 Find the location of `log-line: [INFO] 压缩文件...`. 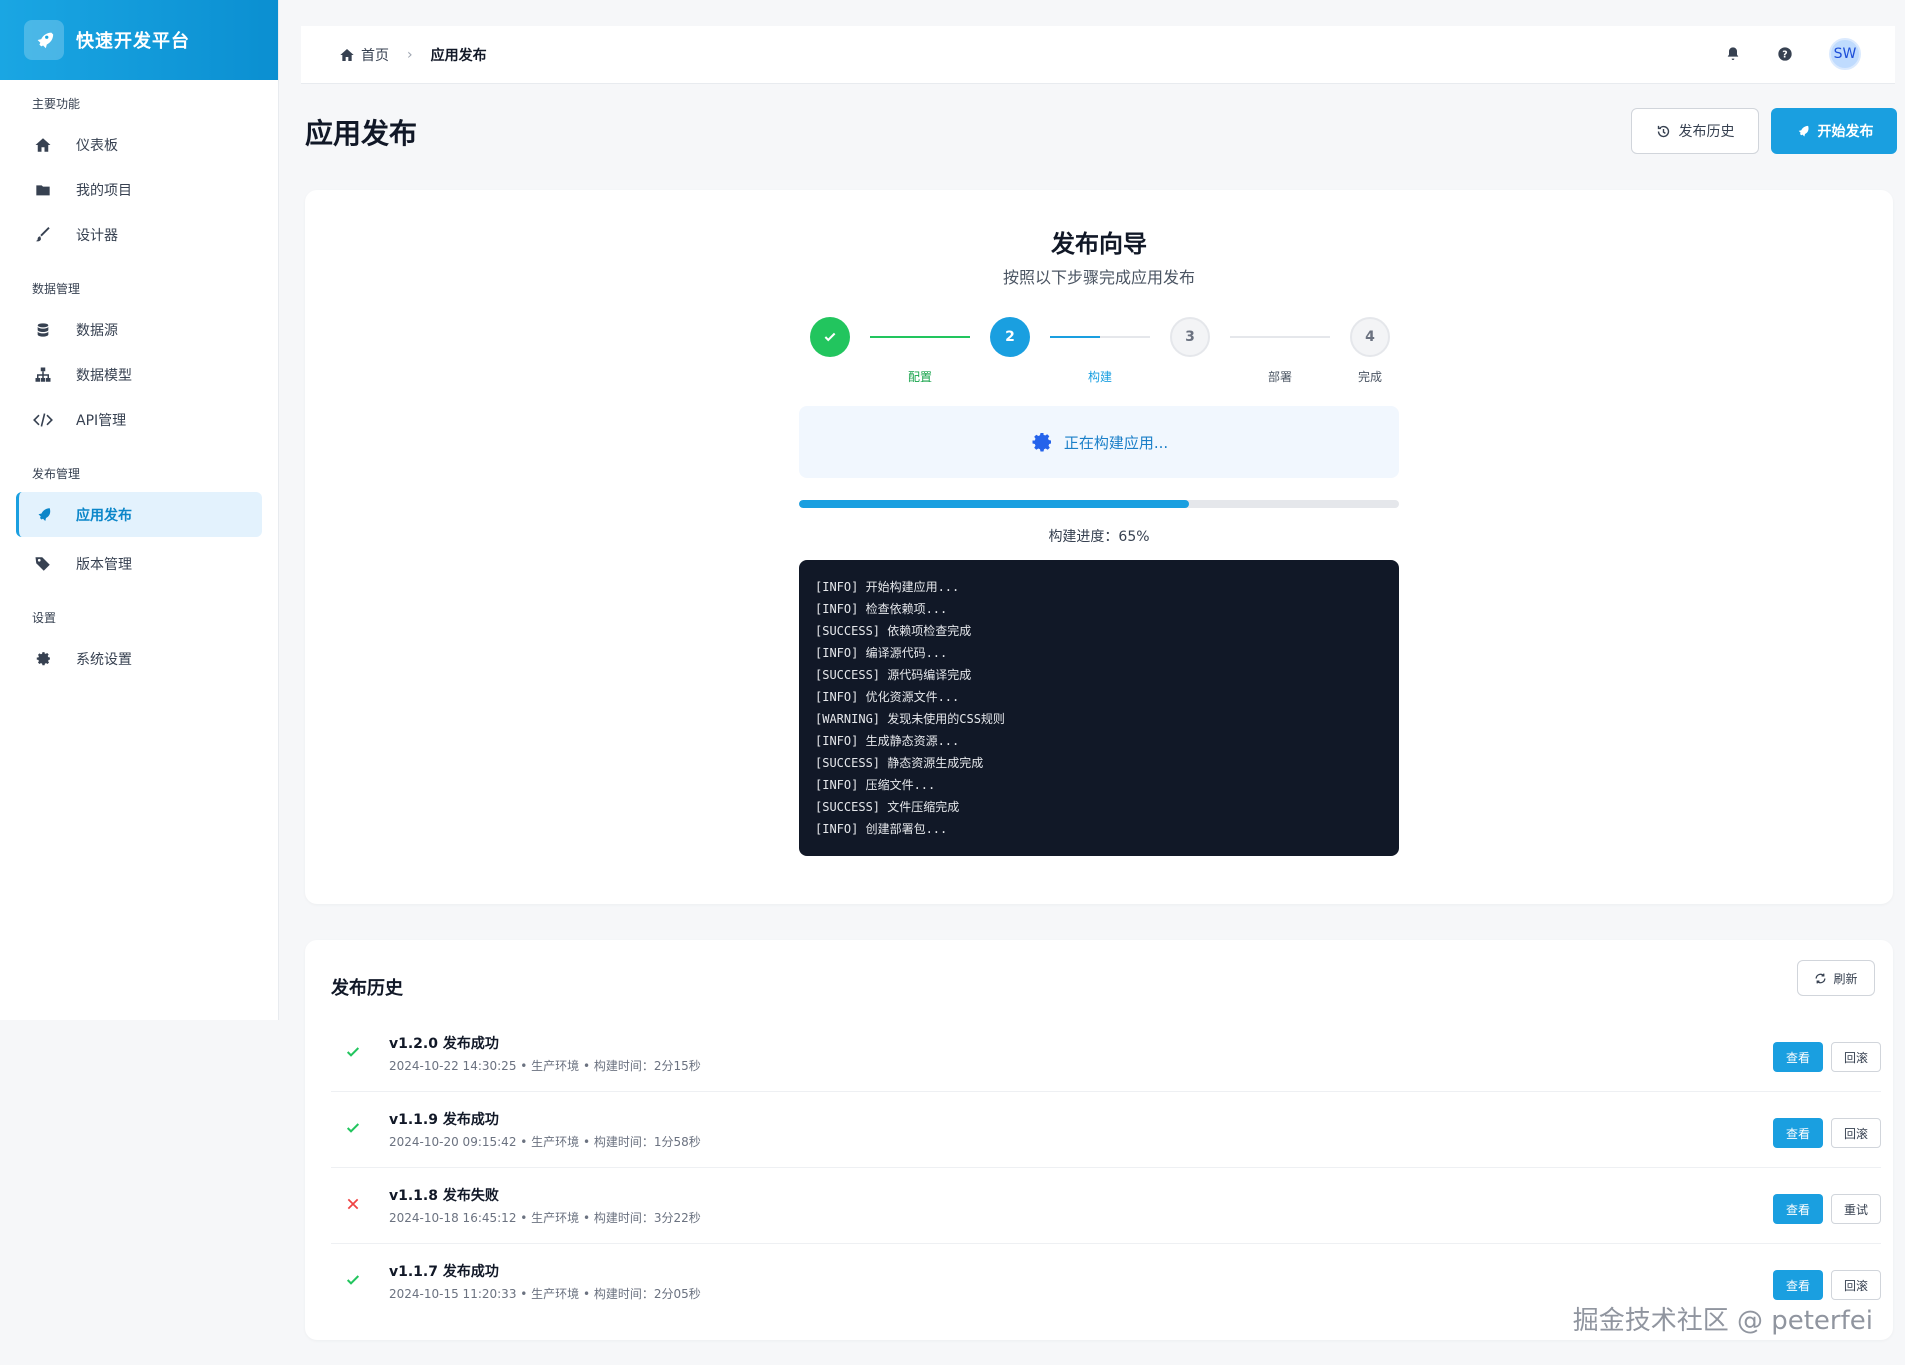

log-line: [INFO] 压缩文件... is located at coordinates (875, 785).